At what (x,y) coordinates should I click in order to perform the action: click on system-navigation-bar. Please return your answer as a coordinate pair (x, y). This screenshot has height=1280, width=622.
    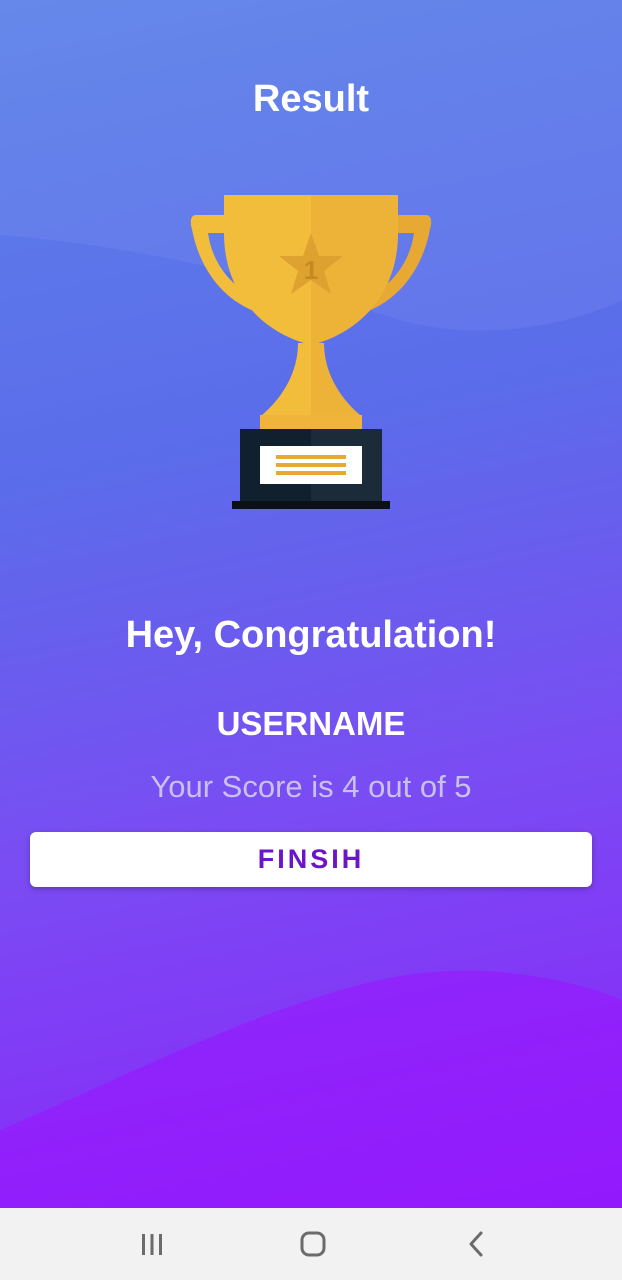
    Looking at the image, I should click on (311, 1244).